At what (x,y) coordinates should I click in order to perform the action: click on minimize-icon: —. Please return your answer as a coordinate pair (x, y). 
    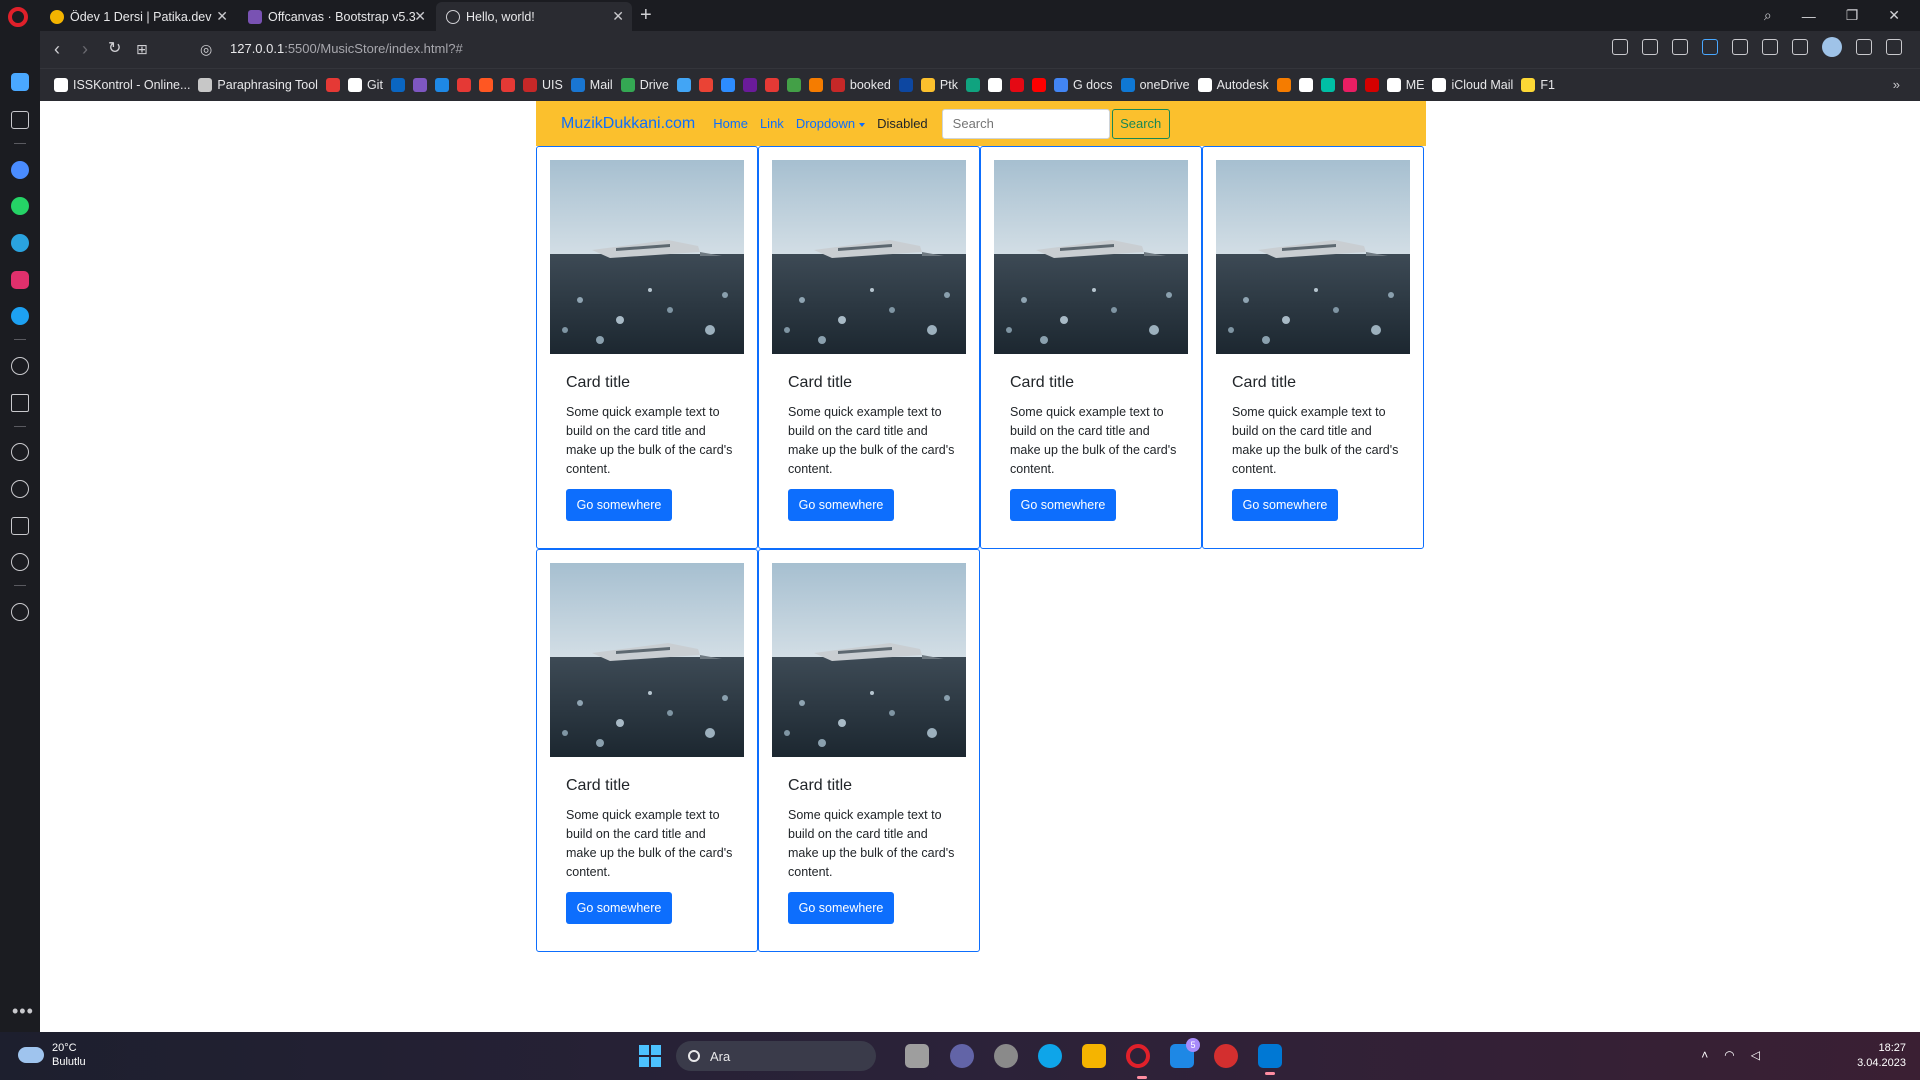
    Looking at the image, I should click on (1809, 16).